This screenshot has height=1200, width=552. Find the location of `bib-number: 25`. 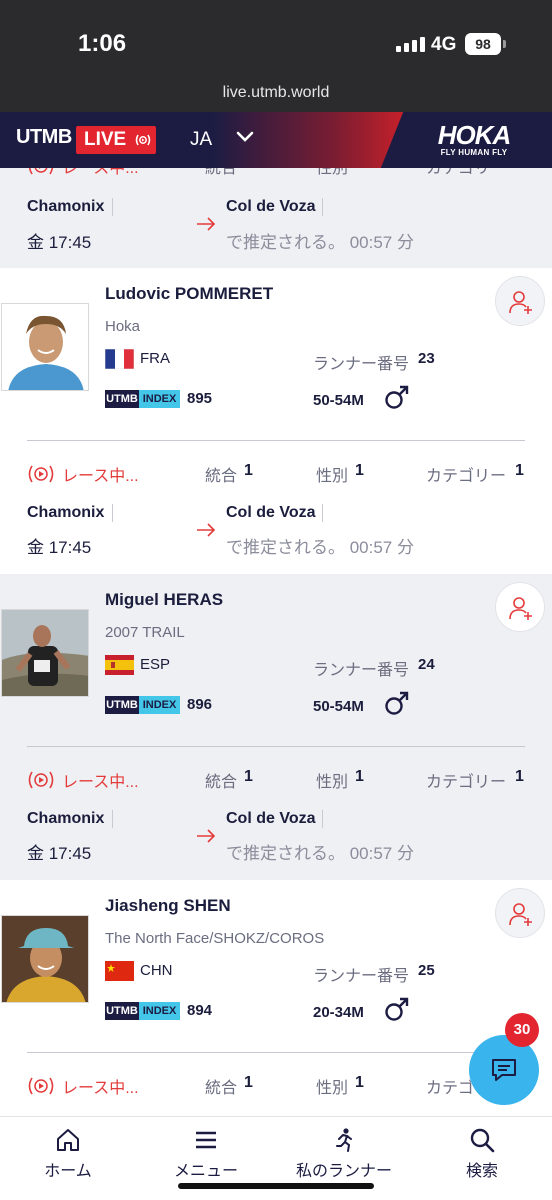

bib-number: 25 is located at coordinates (426, 970).